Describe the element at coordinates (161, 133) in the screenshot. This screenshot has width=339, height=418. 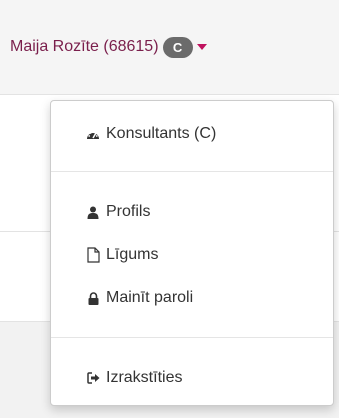
I see `menu-item-label: Konsultants (C)` at that location.